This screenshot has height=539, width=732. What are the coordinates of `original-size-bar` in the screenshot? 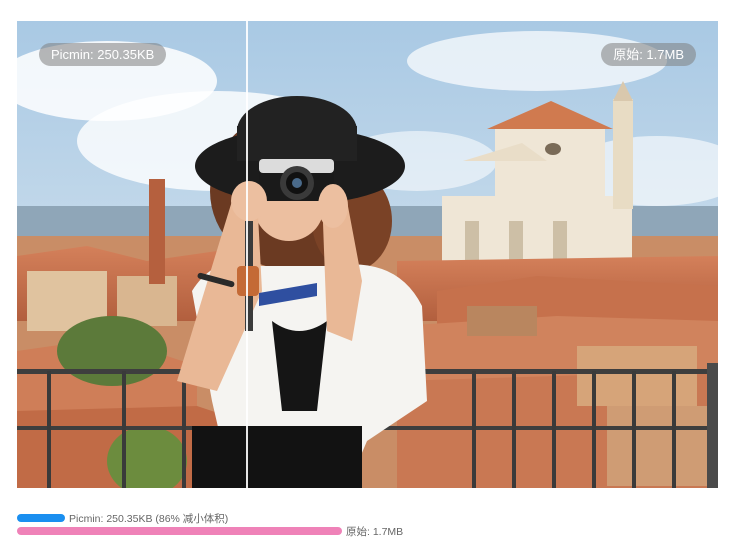 It's located at (179, 531).